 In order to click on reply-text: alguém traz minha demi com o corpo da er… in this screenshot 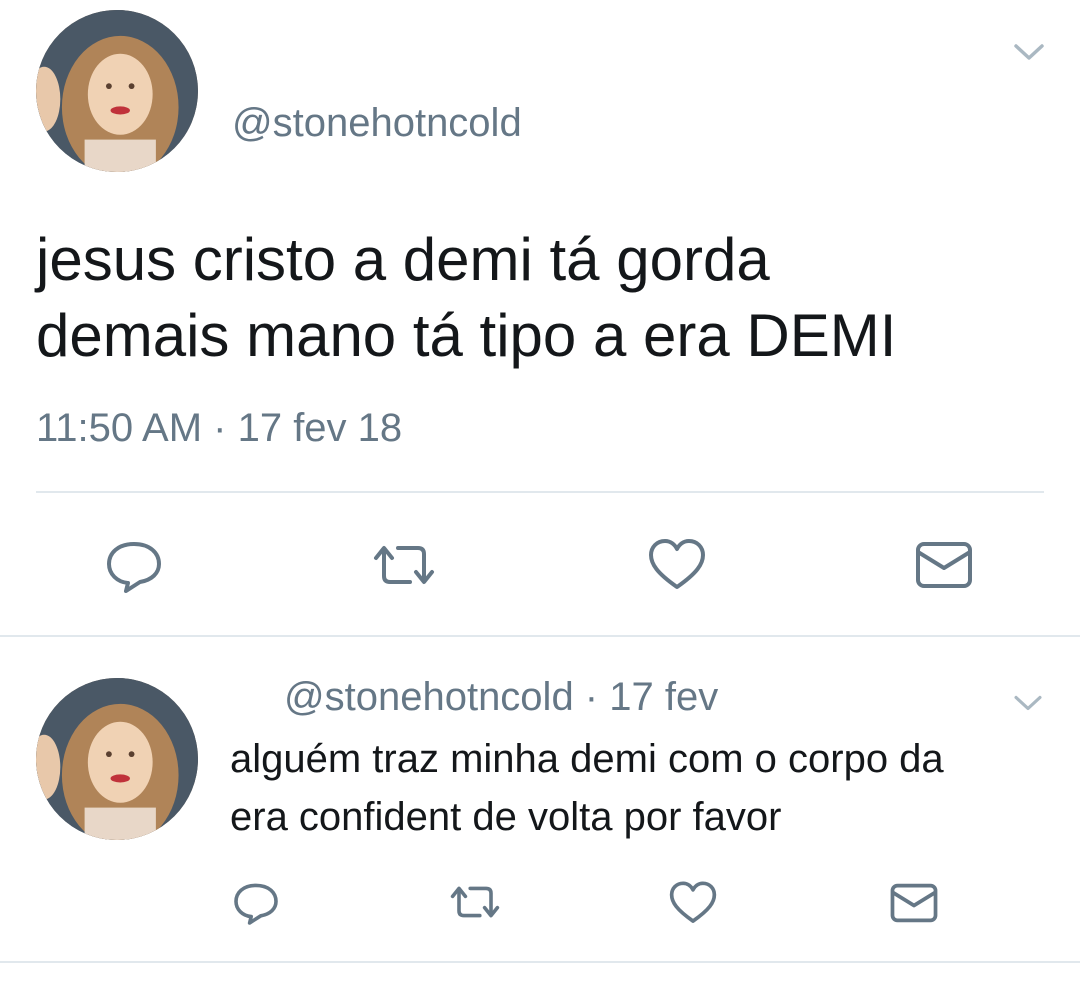, I will do `click(587, 788)`.